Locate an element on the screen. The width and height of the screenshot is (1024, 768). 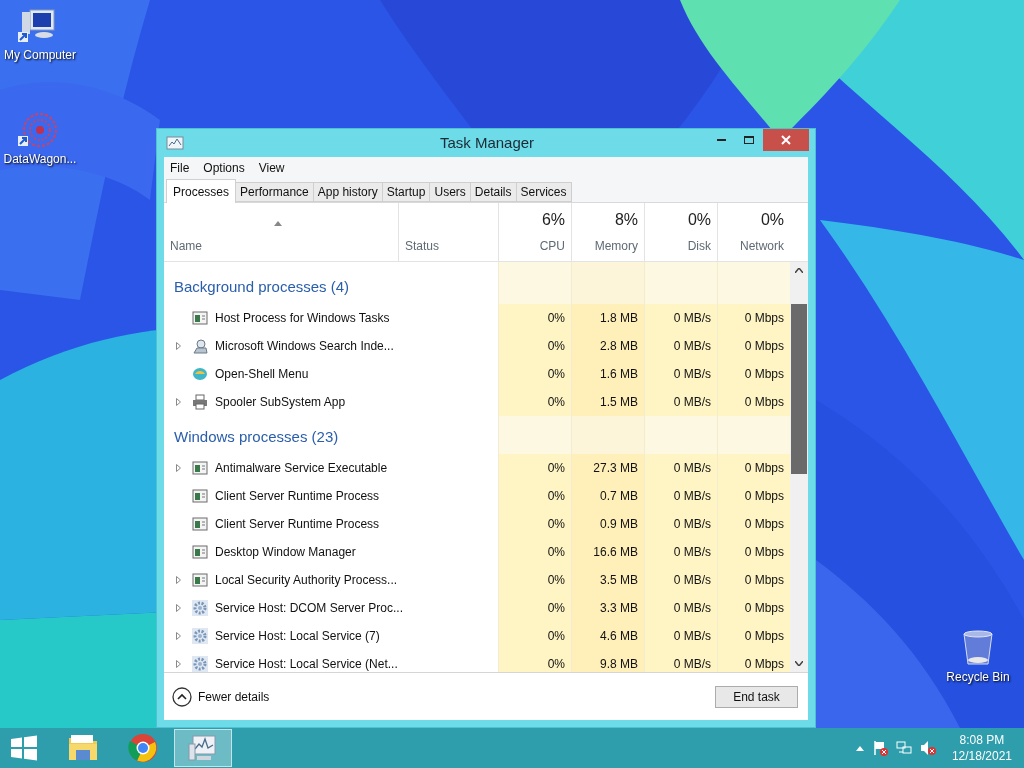
app-icon is located at coordinates (175, 143).